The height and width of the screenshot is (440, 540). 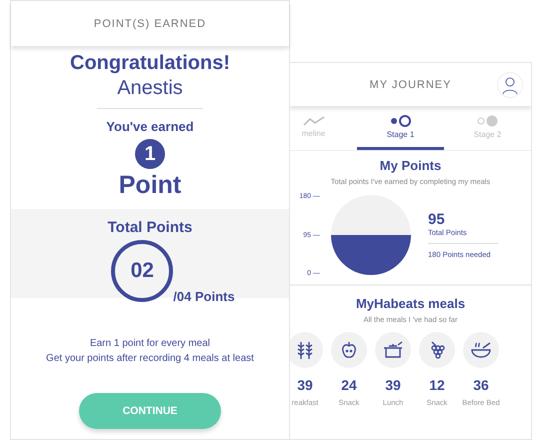 I want to click on section-title: MyHabeats meals, so click(x=410, y=303).